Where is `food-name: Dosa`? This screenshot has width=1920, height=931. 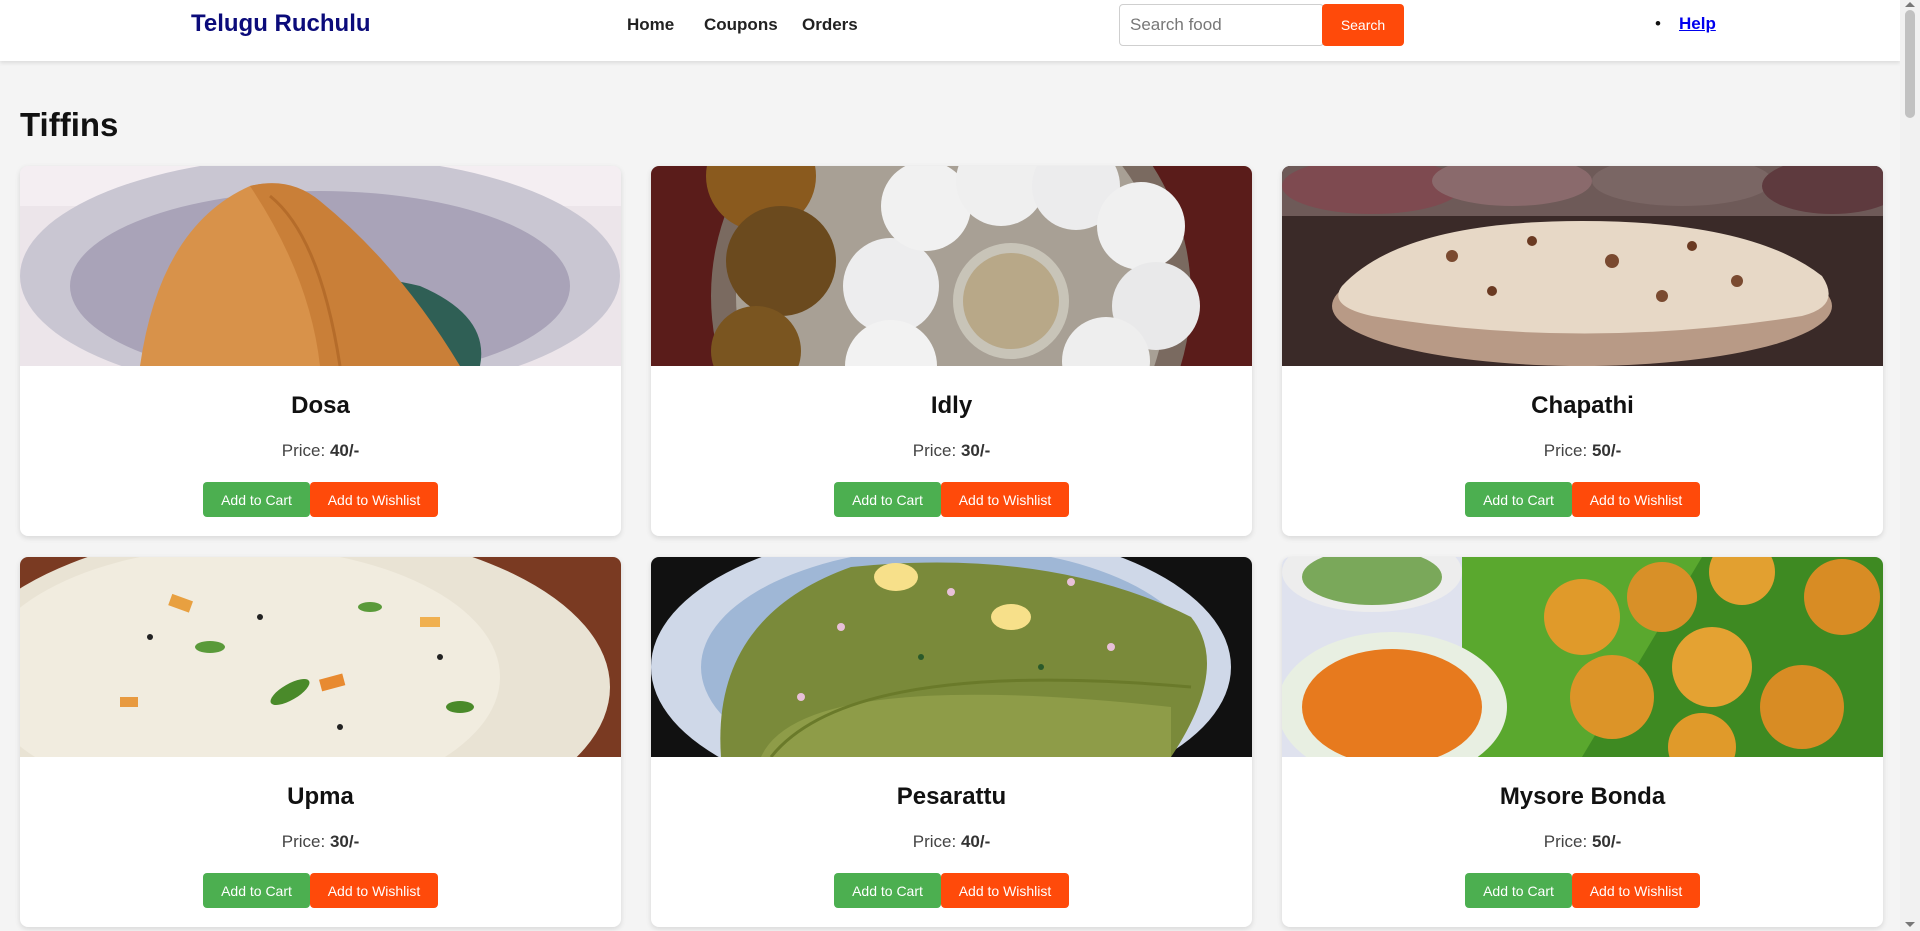 food-name: Dosa is located at coordinates (320, 405).